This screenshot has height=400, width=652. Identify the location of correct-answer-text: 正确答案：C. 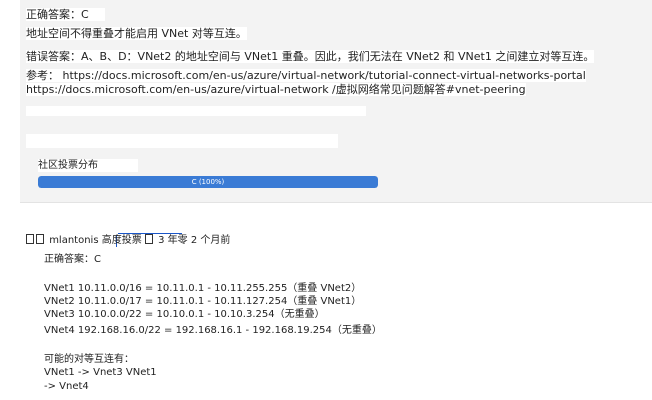
(65, 14).